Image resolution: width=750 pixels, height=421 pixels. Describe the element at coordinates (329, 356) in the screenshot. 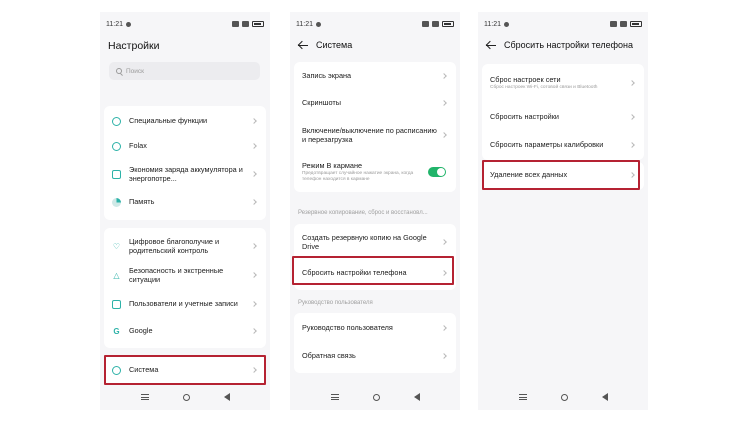

I see `item-label: Обратная связь` at that location.